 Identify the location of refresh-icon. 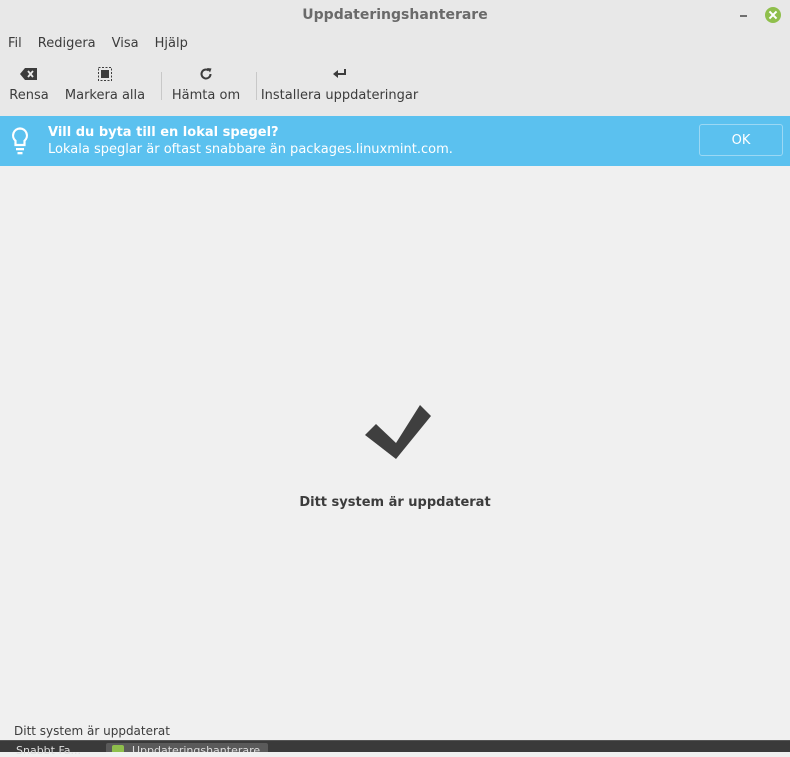
(206, 74).